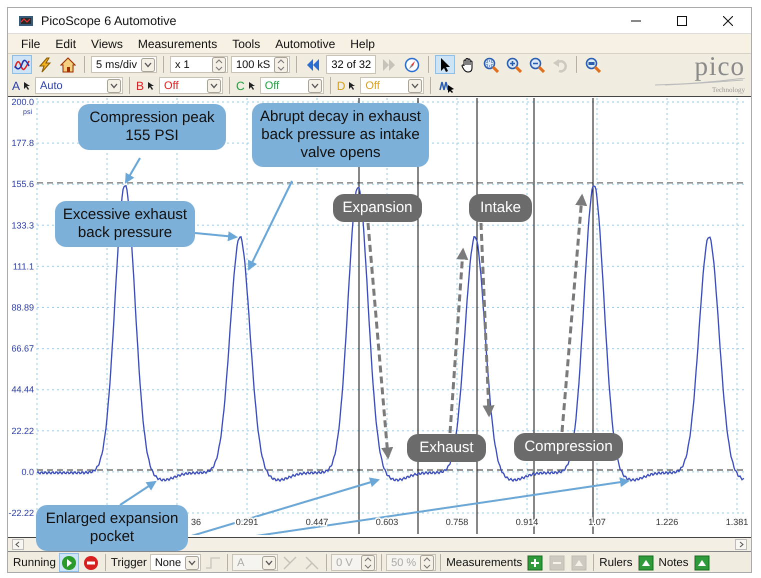 The image size is (761, 578). I want to click on axis-tick-label: 22.22, so click(22, 431).